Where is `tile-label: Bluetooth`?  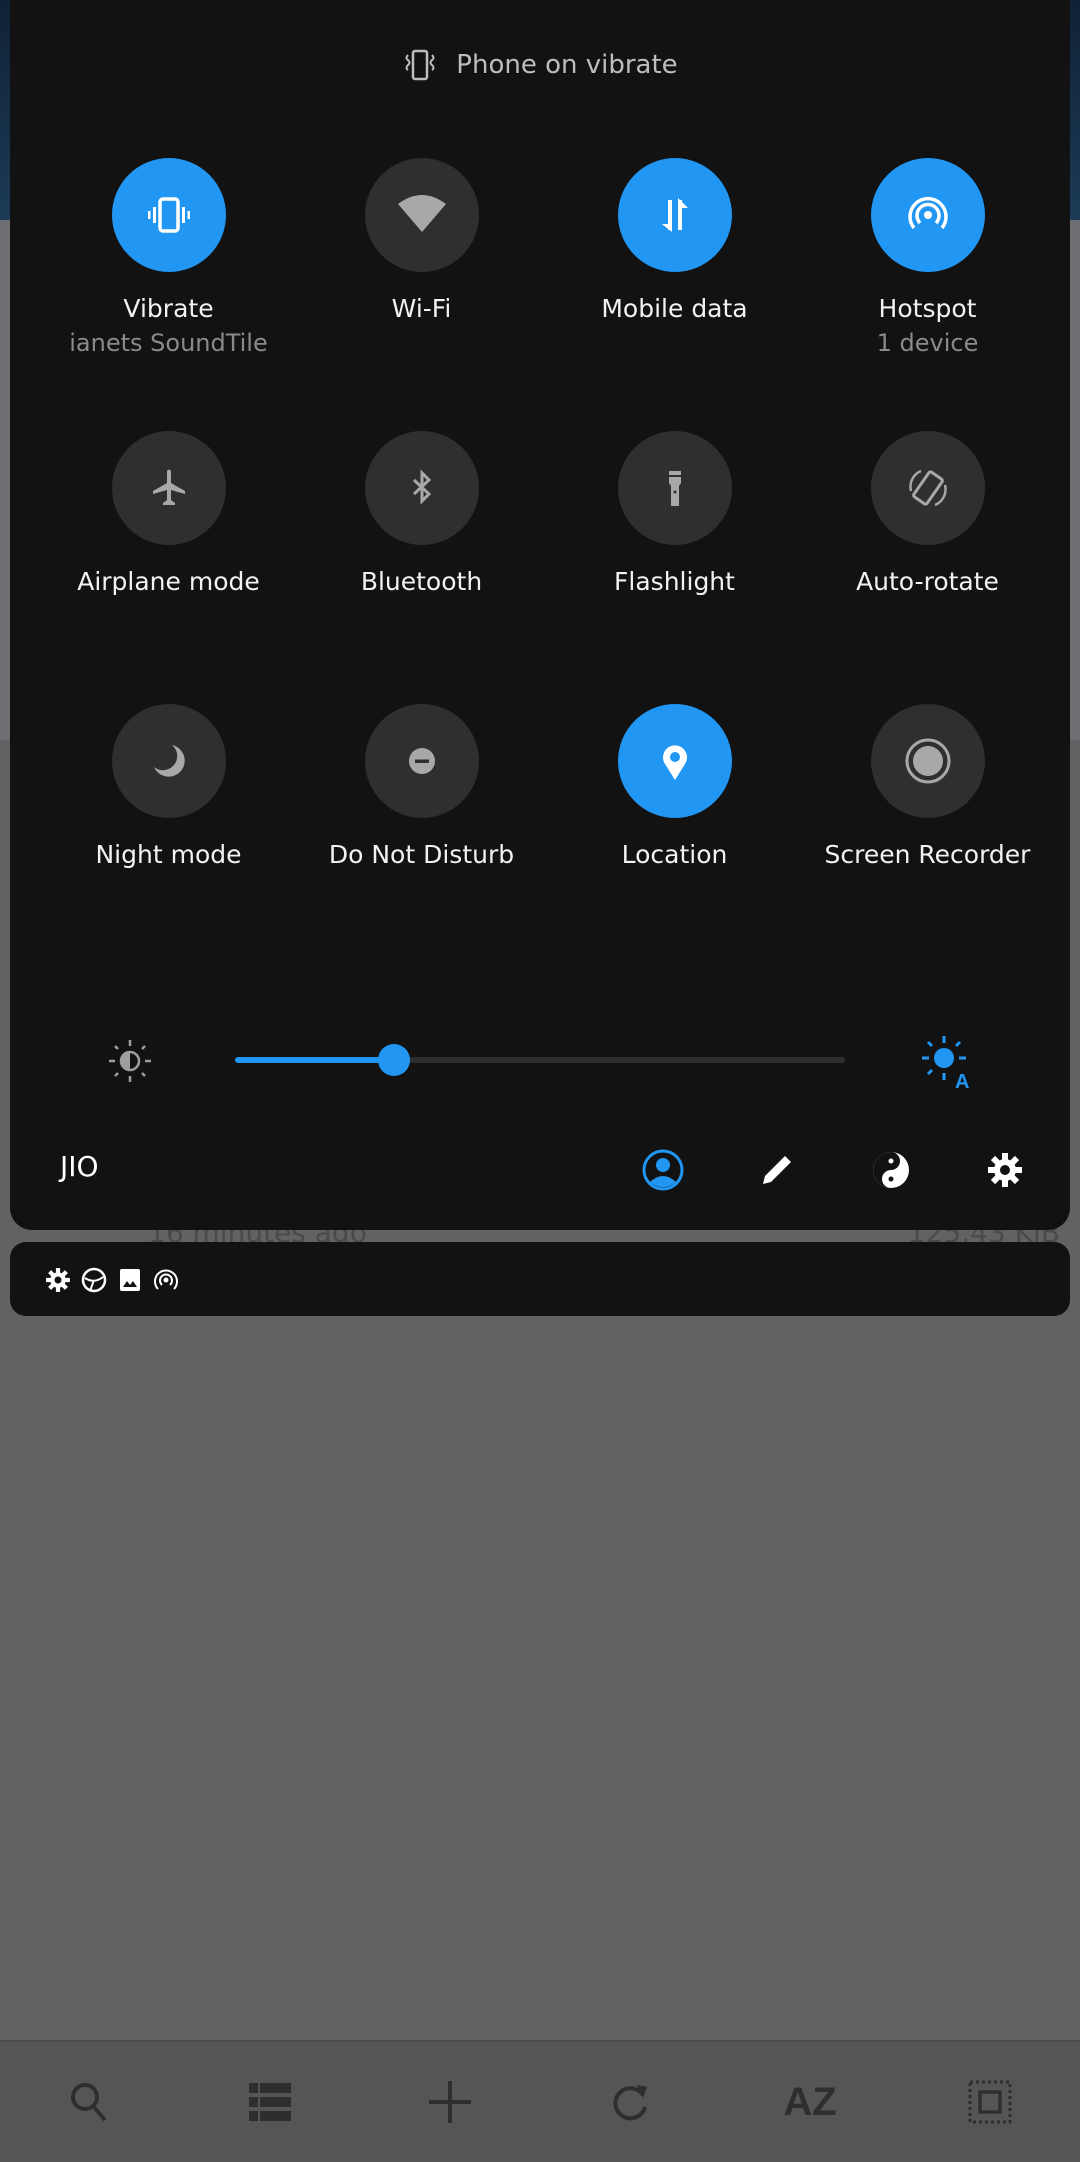 tile-label: Bluetooth is located at coordinates (421, 581).